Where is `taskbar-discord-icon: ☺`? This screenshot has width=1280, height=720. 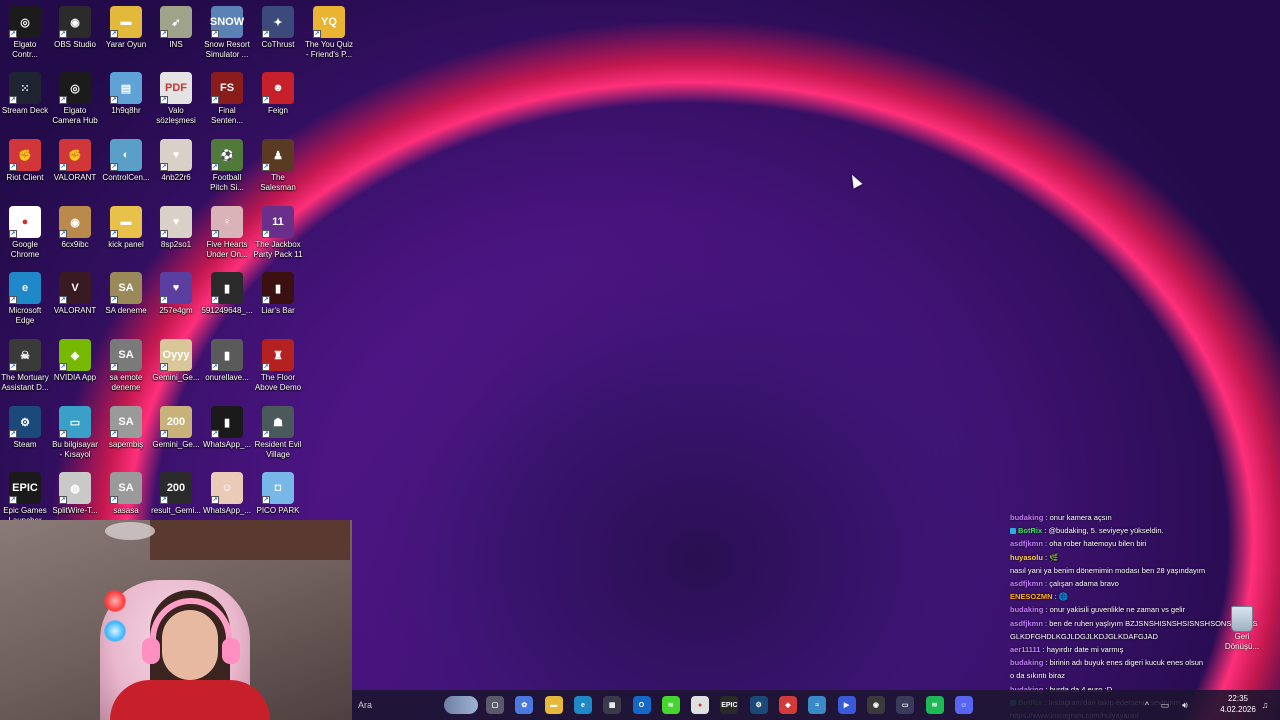
taskbar-discord-icon: ☺ is located at coordinates (963, 705).